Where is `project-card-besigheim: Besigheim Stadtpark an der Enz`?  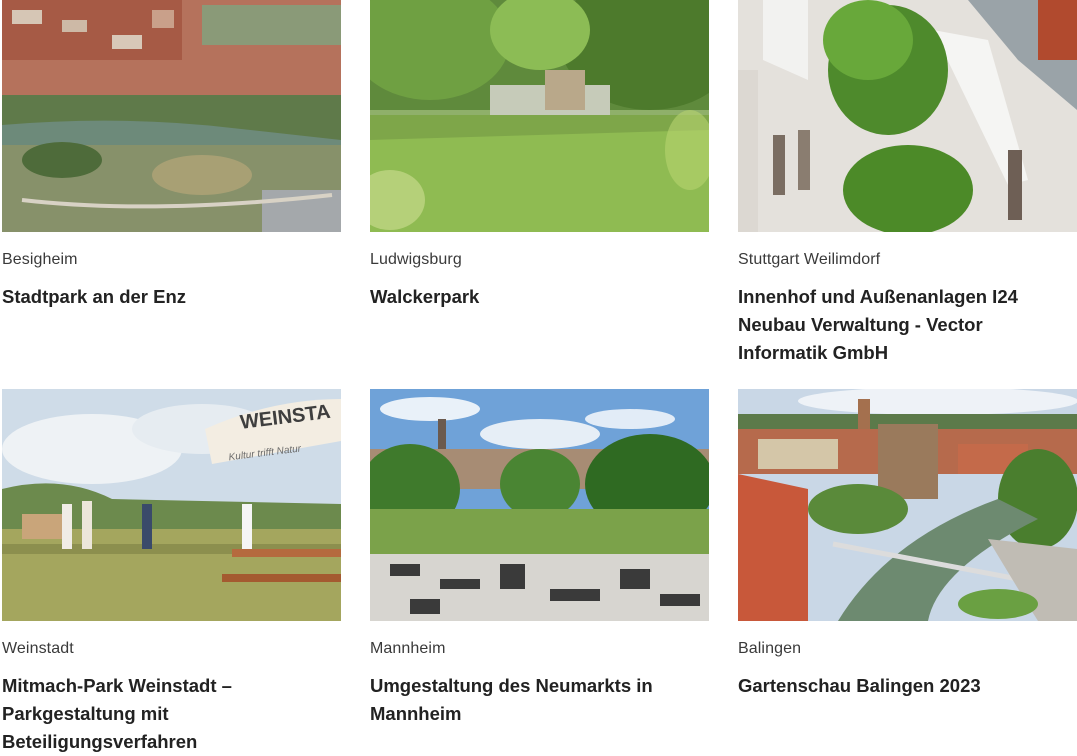 project-card-besigheim: Besigheim Stadtpark an der Enz is located at coordinates (171, 155).